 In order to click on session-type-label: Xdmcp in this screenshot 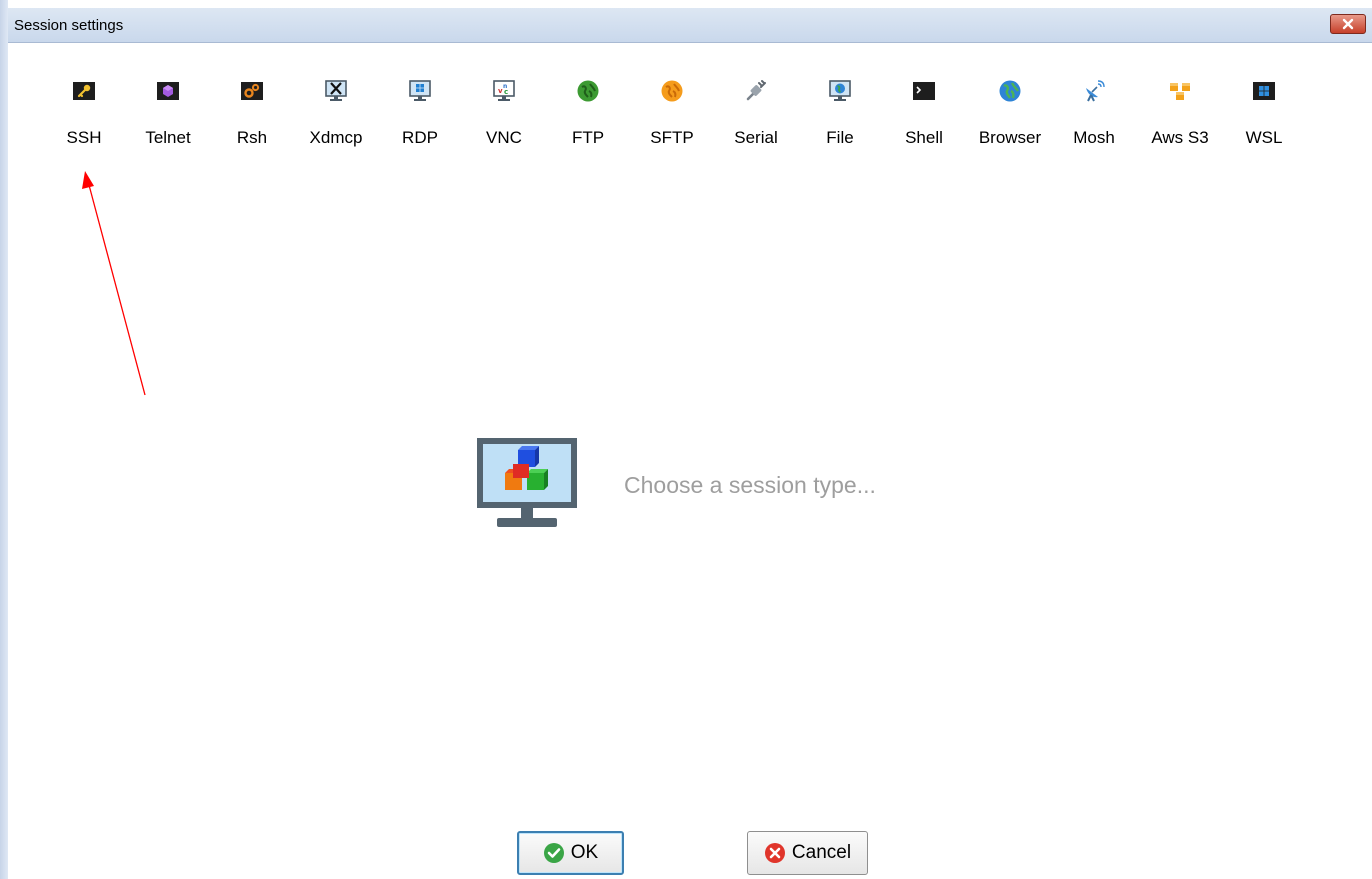, I will do `click(336, 137)`.